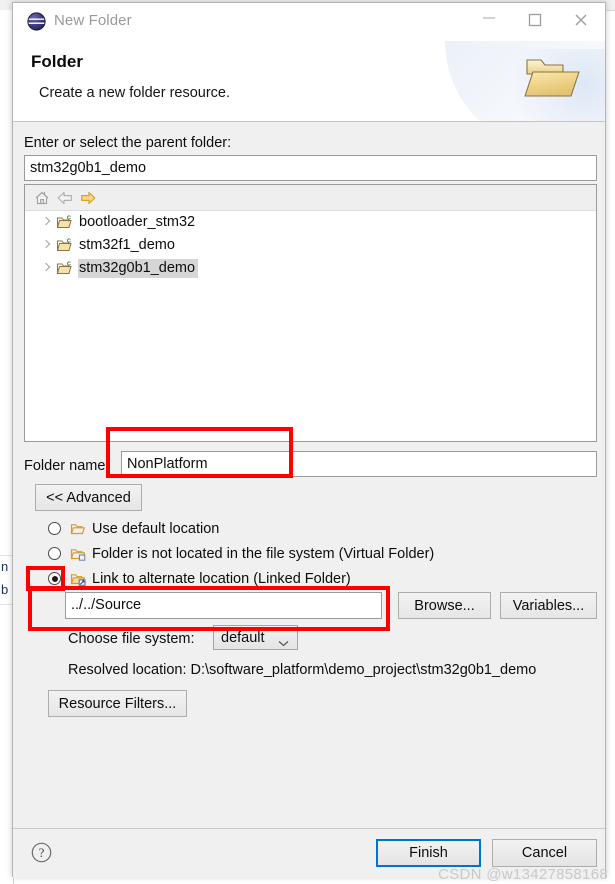 The height and width of the screenshot is (884, 615). What do you see at coordinates (283, 643) in the screenshot?
I see `chevron-down-icon` at bounding box center [283, 643].